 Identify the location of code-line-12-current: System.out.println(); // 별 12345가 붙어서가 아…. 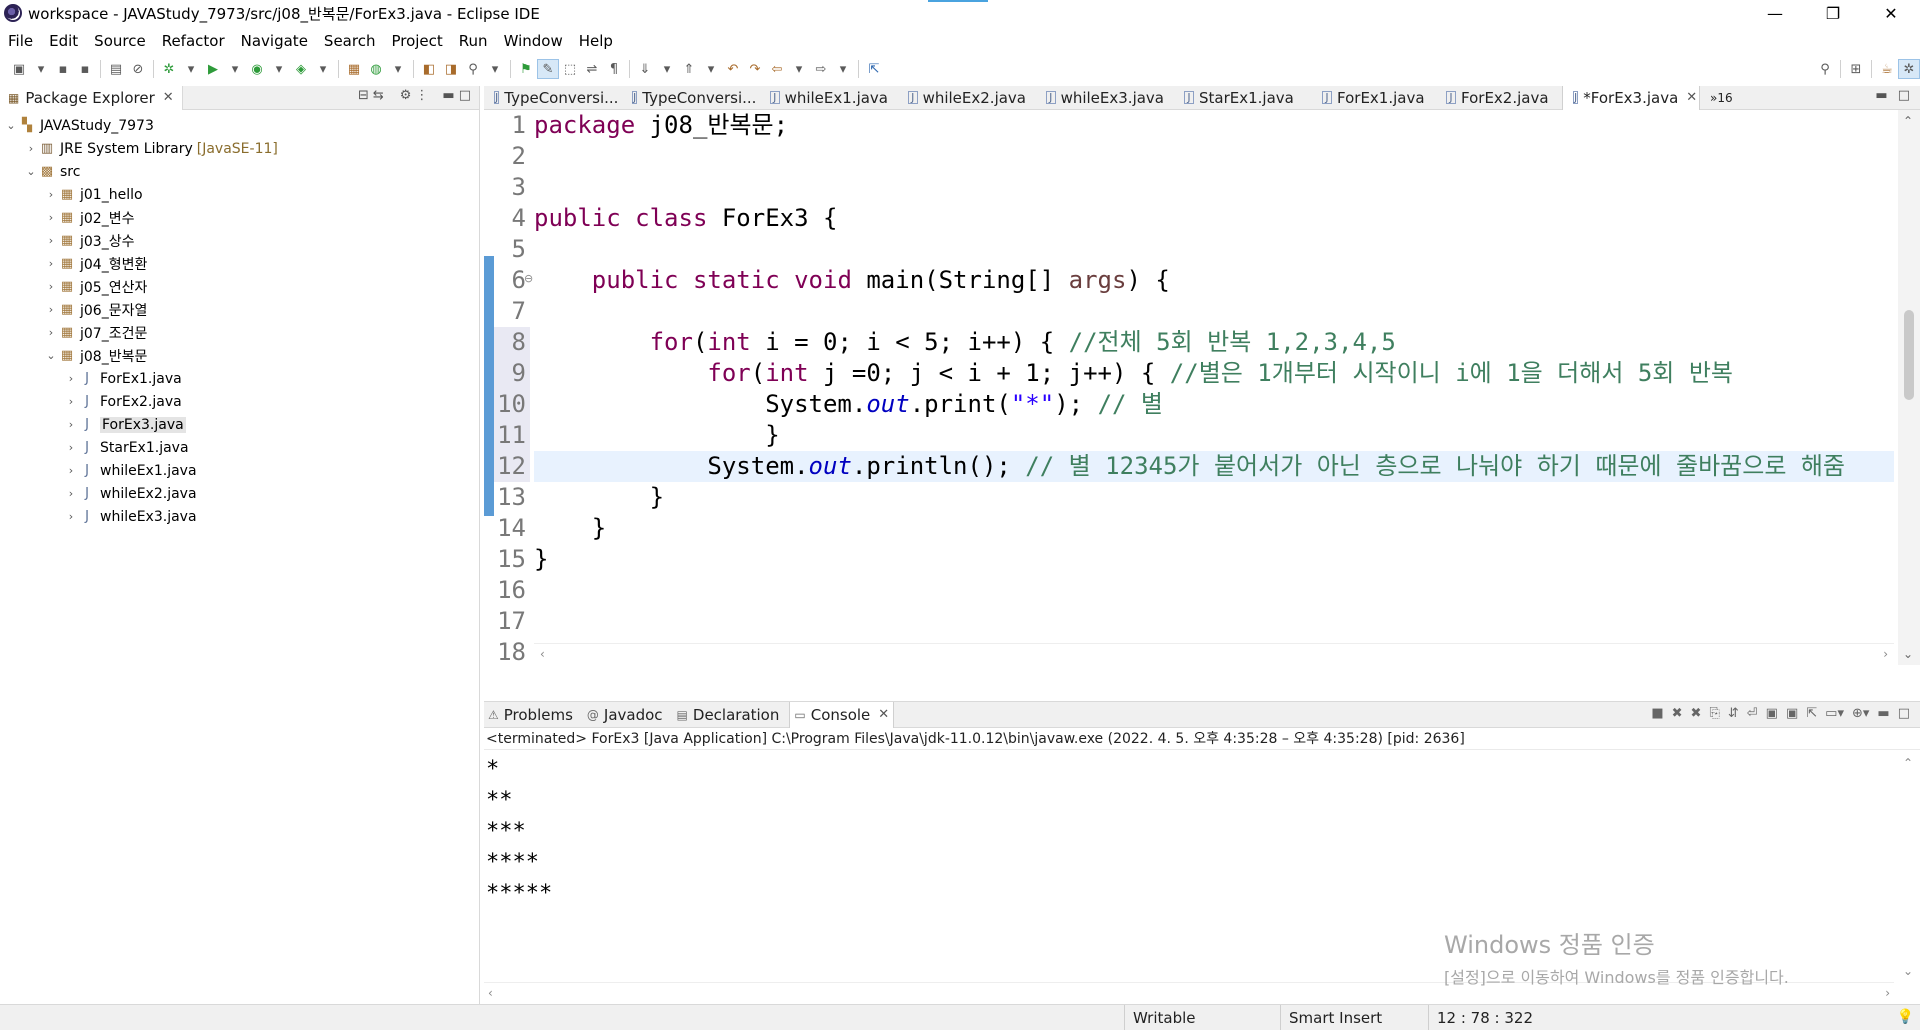
(1214, 466).